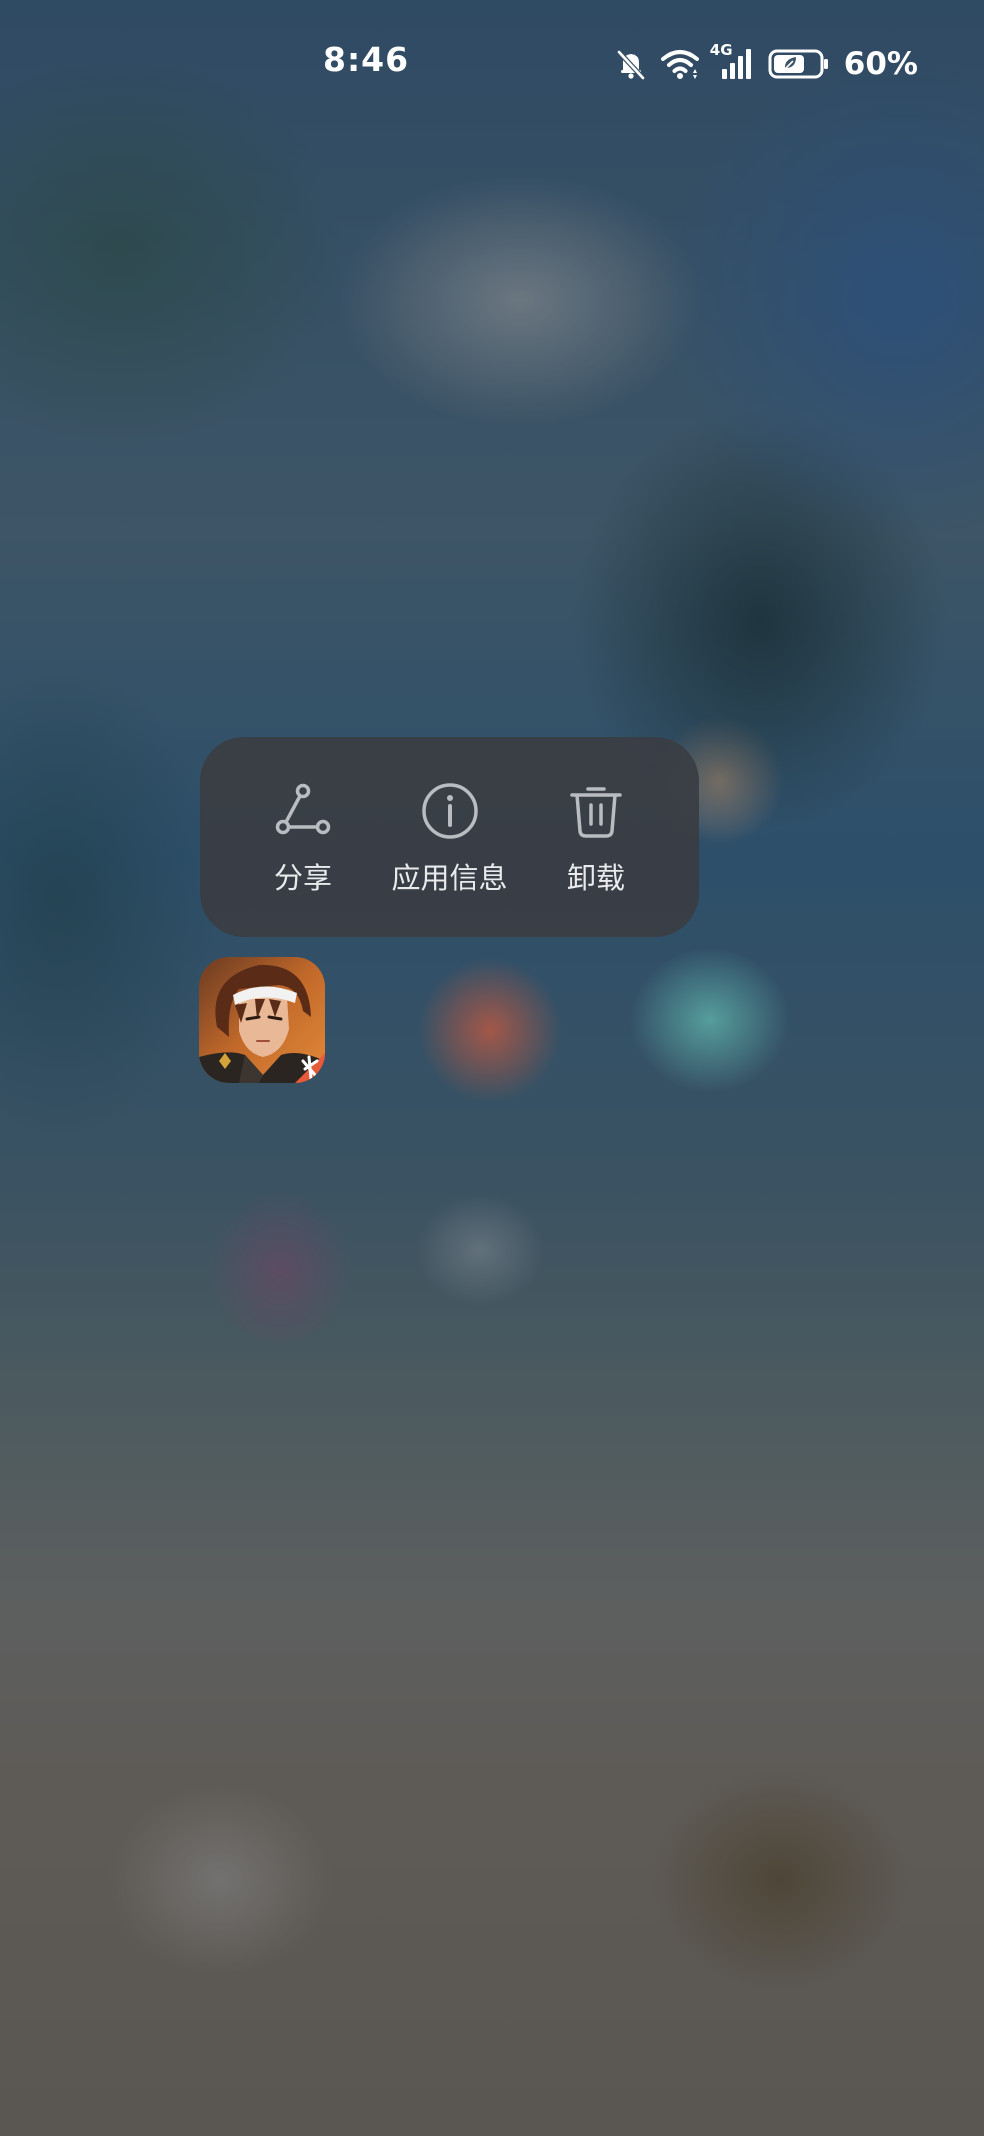 Image resolution: width=984 pixels, height=2136 pixels. Describe the element at coordinates (631, 64) in the screenshot. I see `bell-muted-icon` at that location.